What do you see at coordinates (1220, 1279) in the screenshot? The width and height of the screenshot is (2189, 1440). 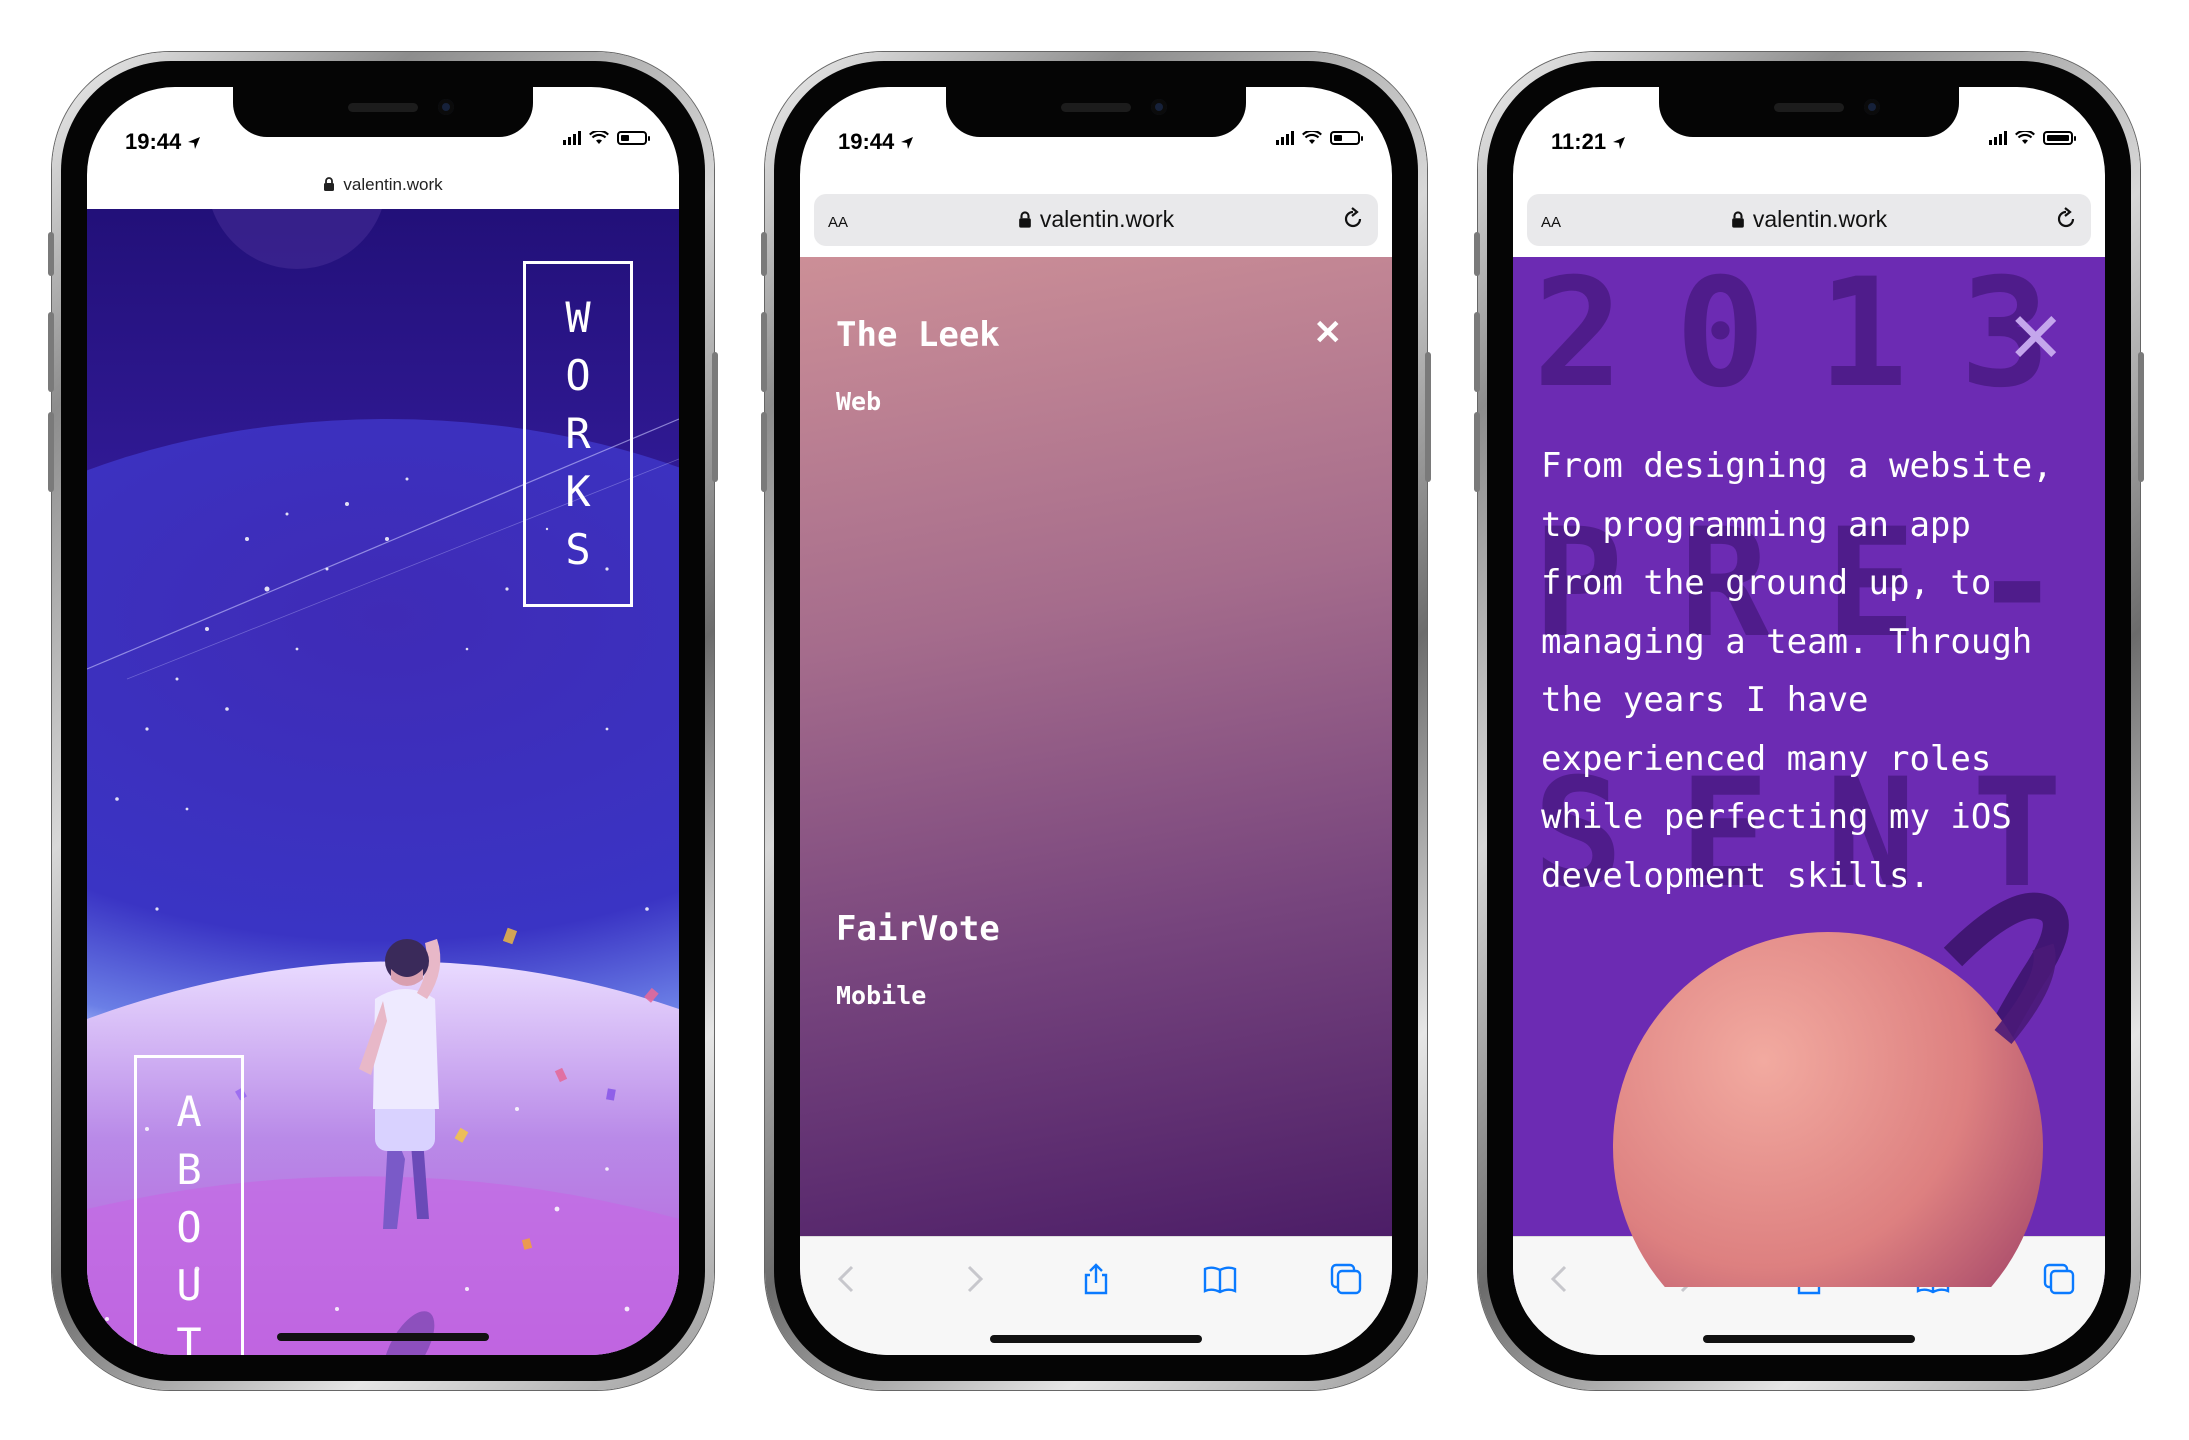 I see `bookmarks-icon` at bounding box center [1220, 1279].